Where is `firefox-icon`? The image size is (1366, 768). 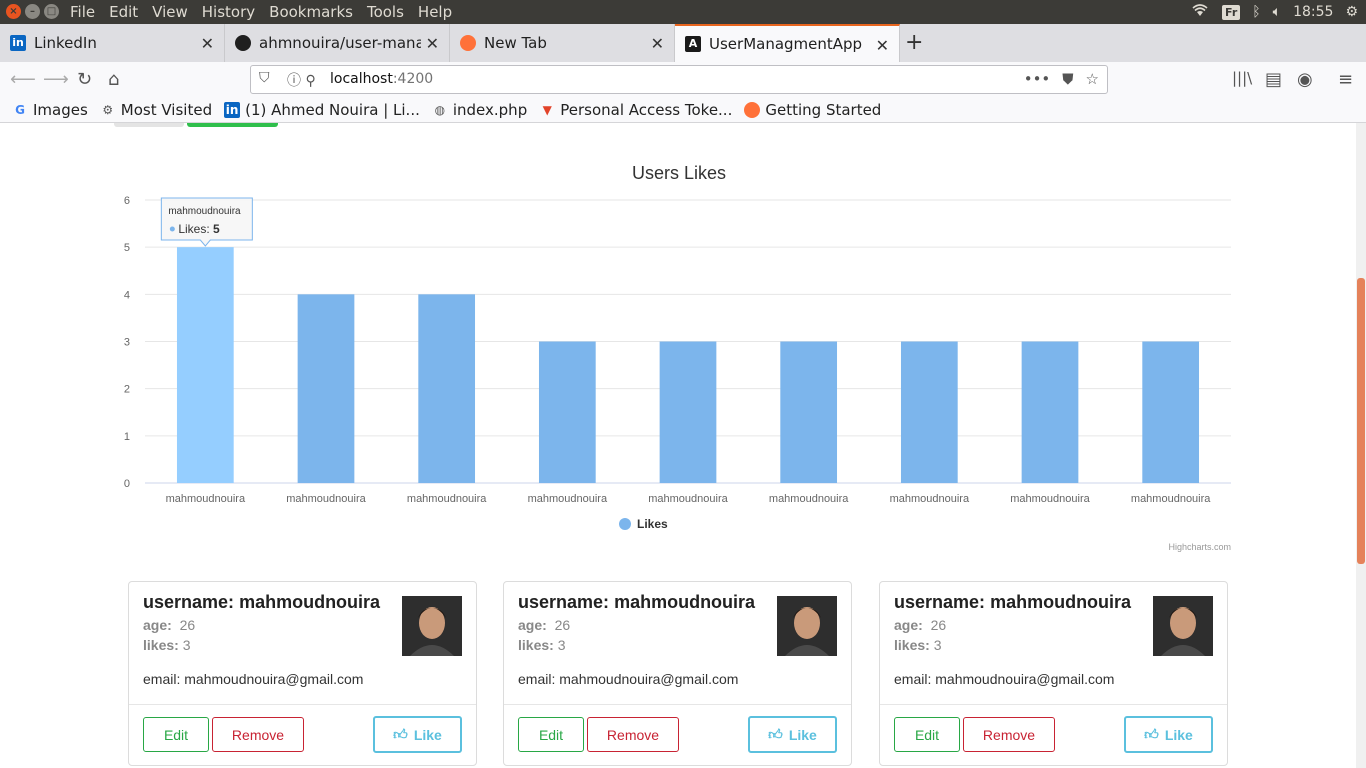
firefox-icon is located at coordinates (752, 110).